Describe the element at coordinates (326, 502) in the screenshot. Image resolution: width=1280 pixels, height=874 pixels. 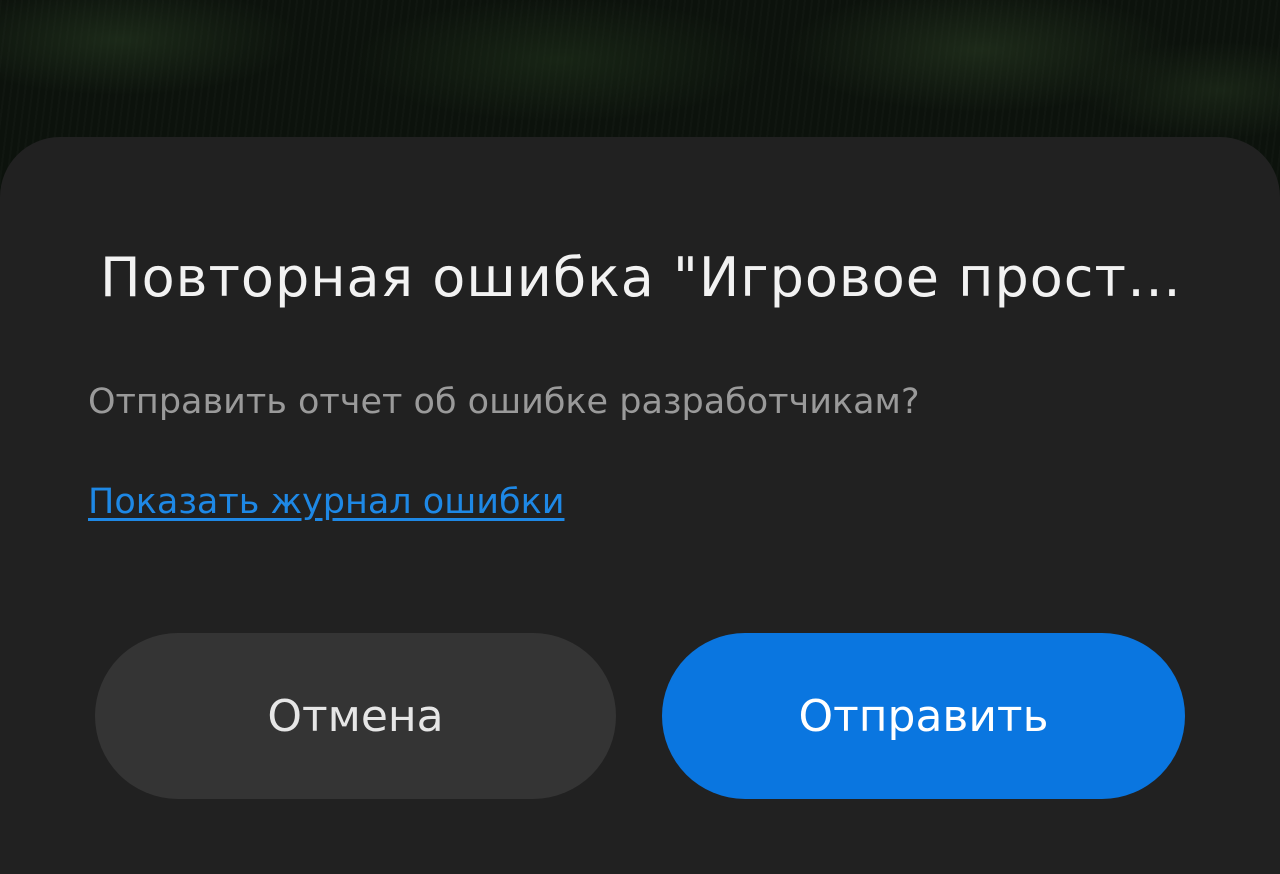
I see `show-error-log-link: Показать журнал ошибки` at that location.